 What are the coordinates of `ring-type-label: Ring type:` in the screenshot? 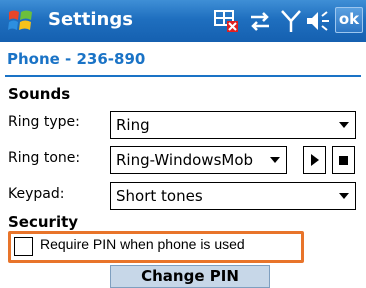 It's located at (44, 122).